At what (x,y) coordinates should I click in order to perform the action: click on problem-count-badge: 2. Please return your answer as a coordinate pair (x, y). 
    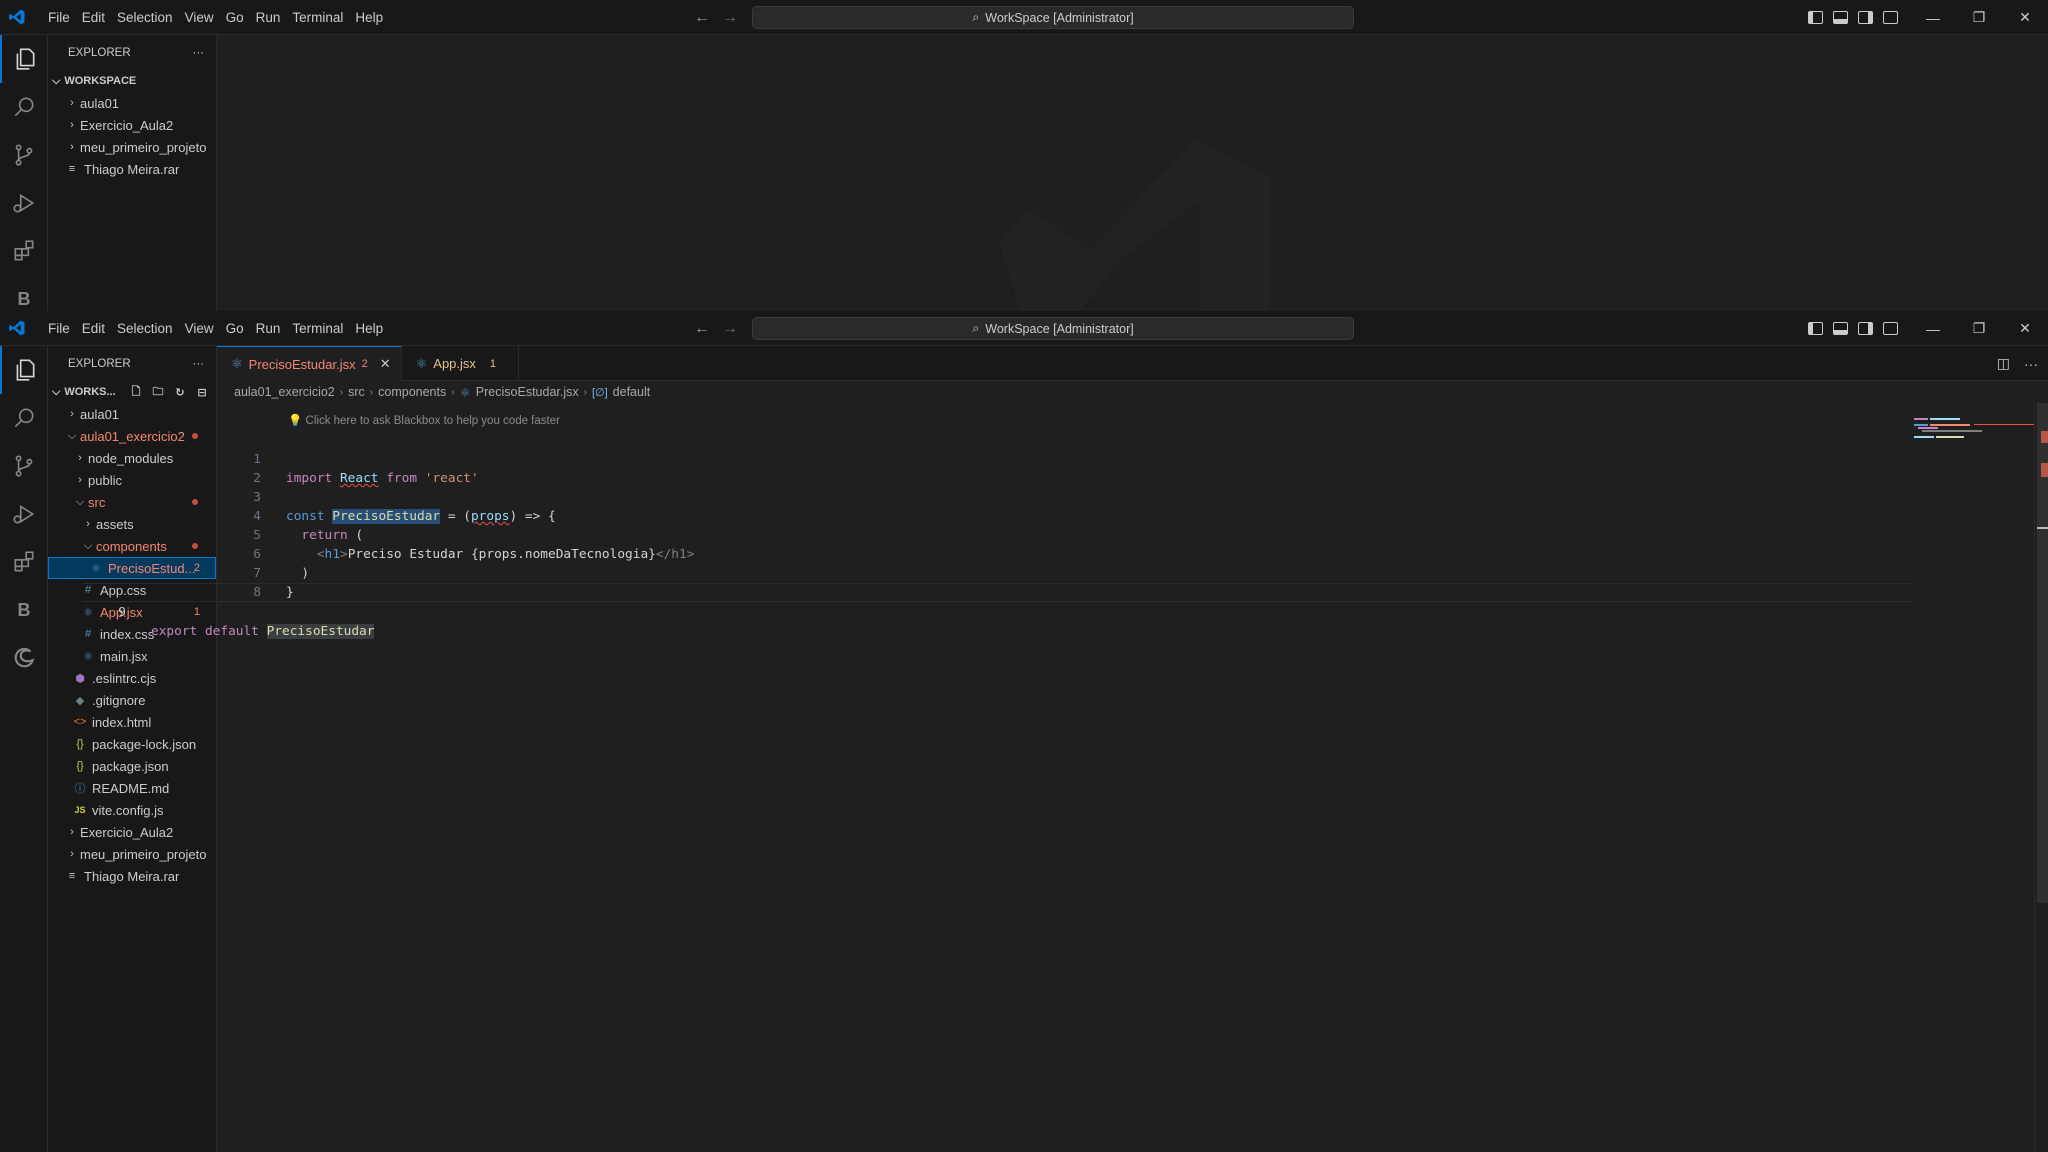
    Looking at the image, I should click on (196, 568).